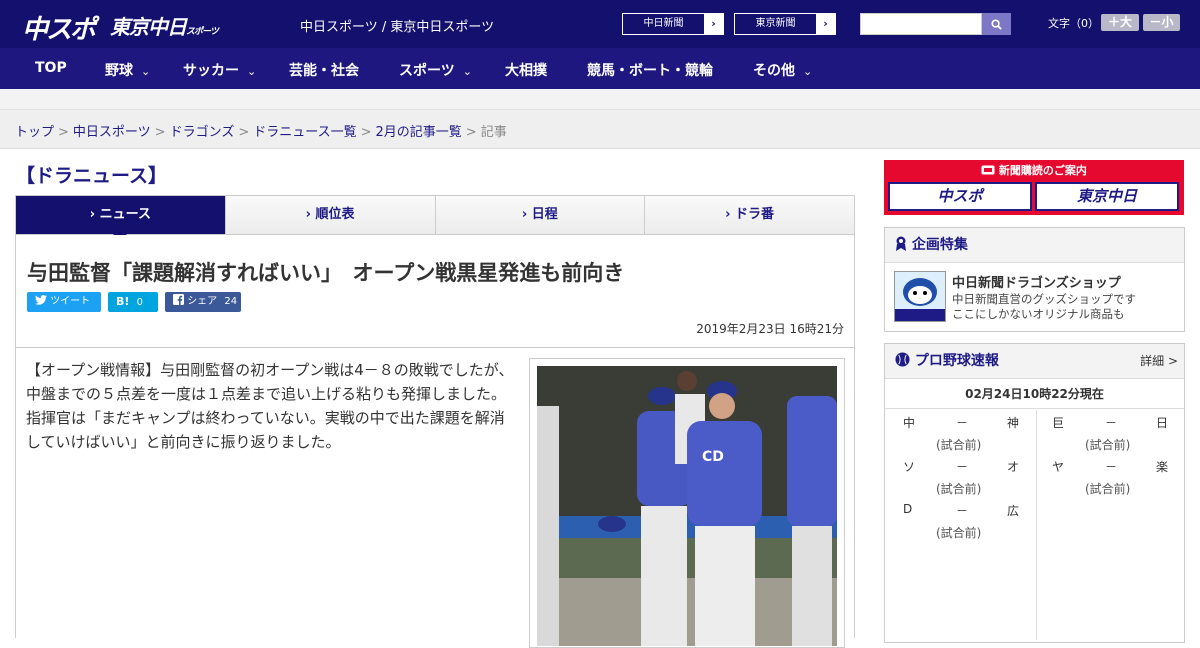 The image size is (1200, 648). I want to click on nav-label: その他, so click(774, 71).